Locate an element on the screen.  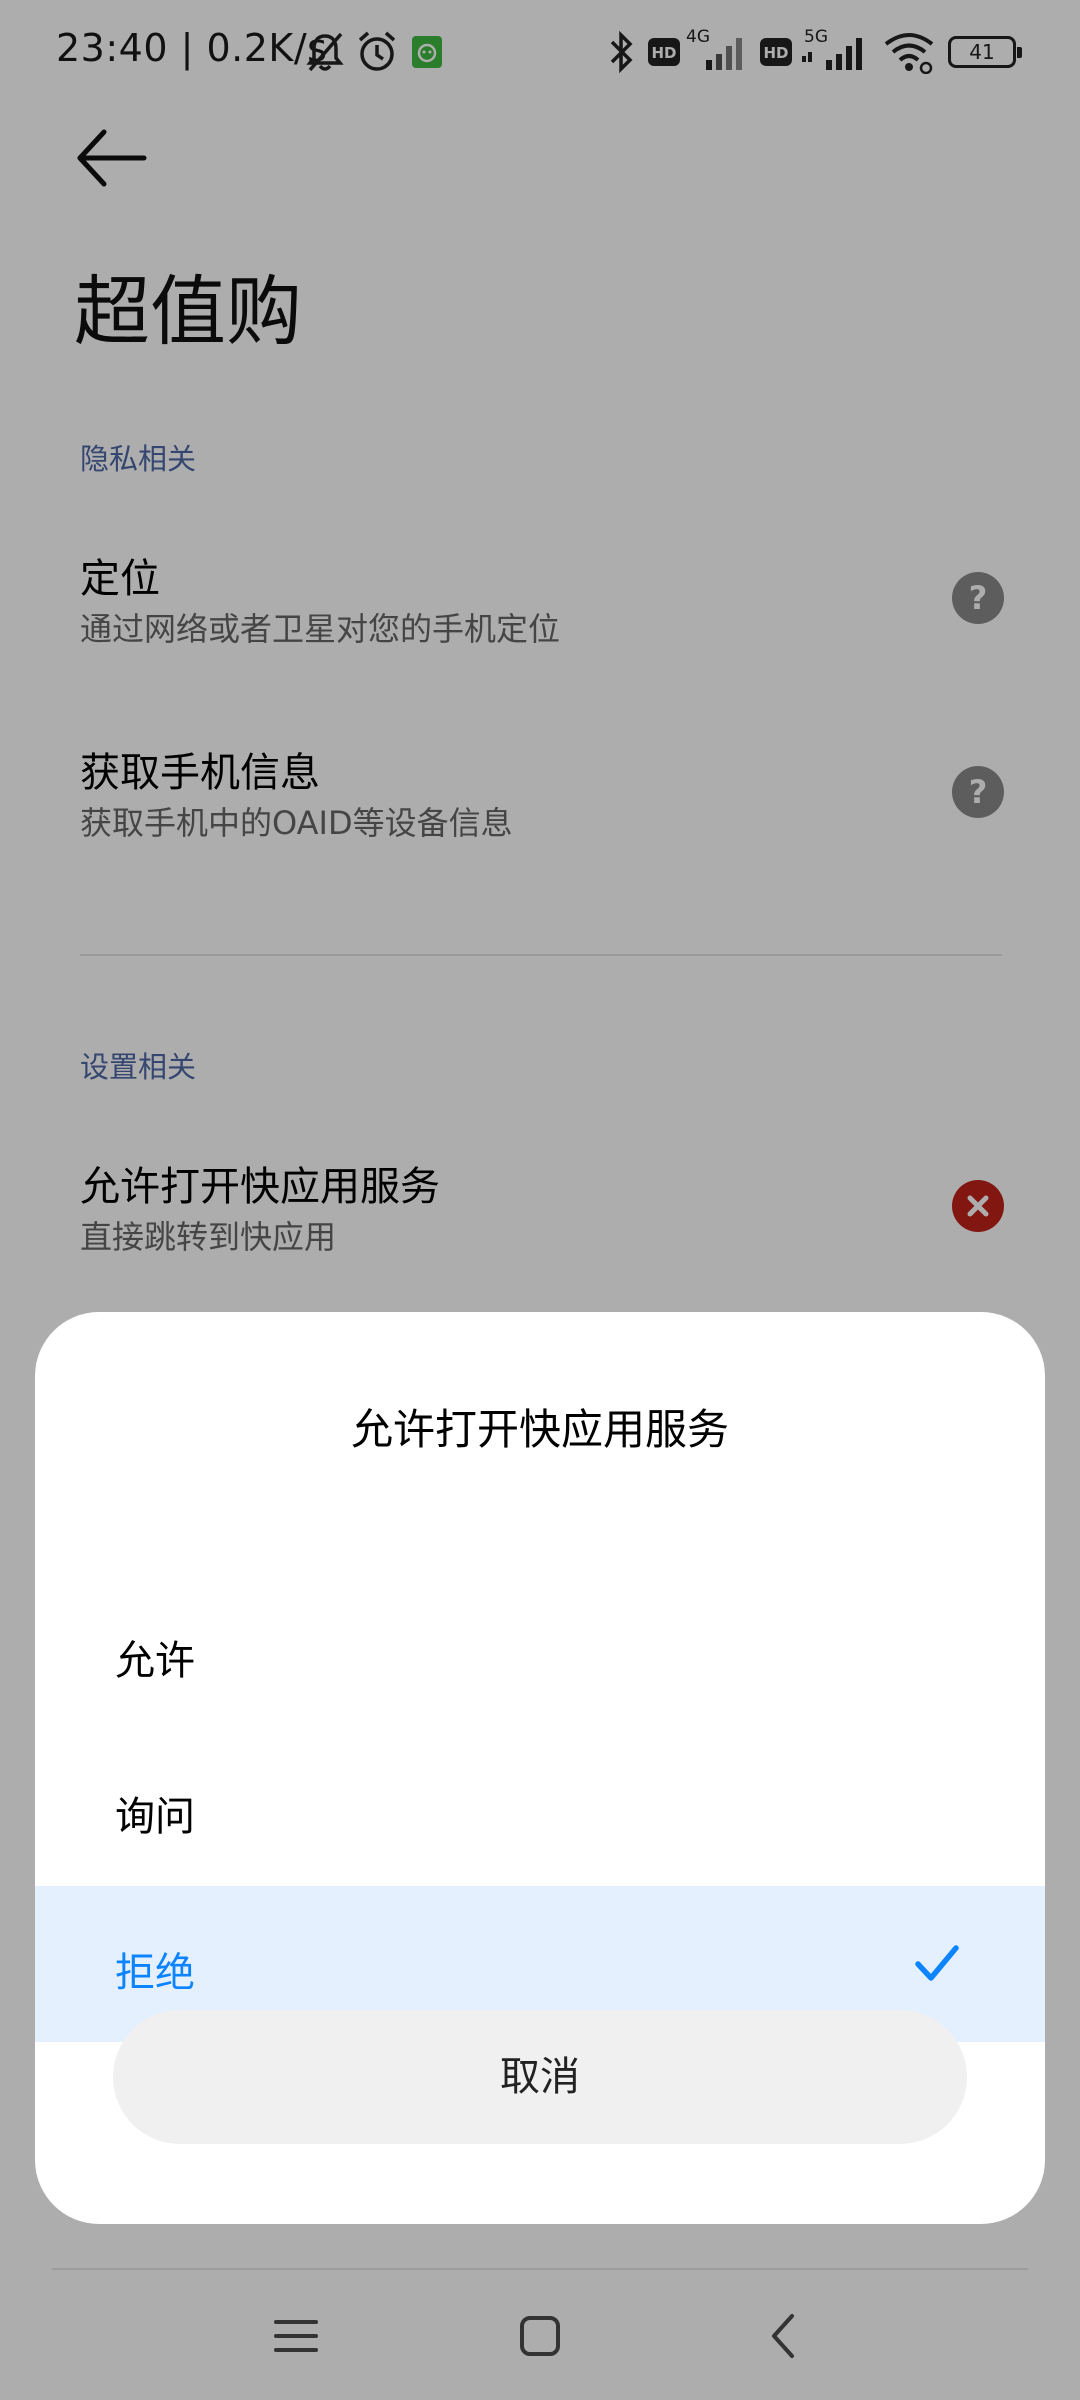
option-ask: 询问 is located at coordinates (540, 1808).